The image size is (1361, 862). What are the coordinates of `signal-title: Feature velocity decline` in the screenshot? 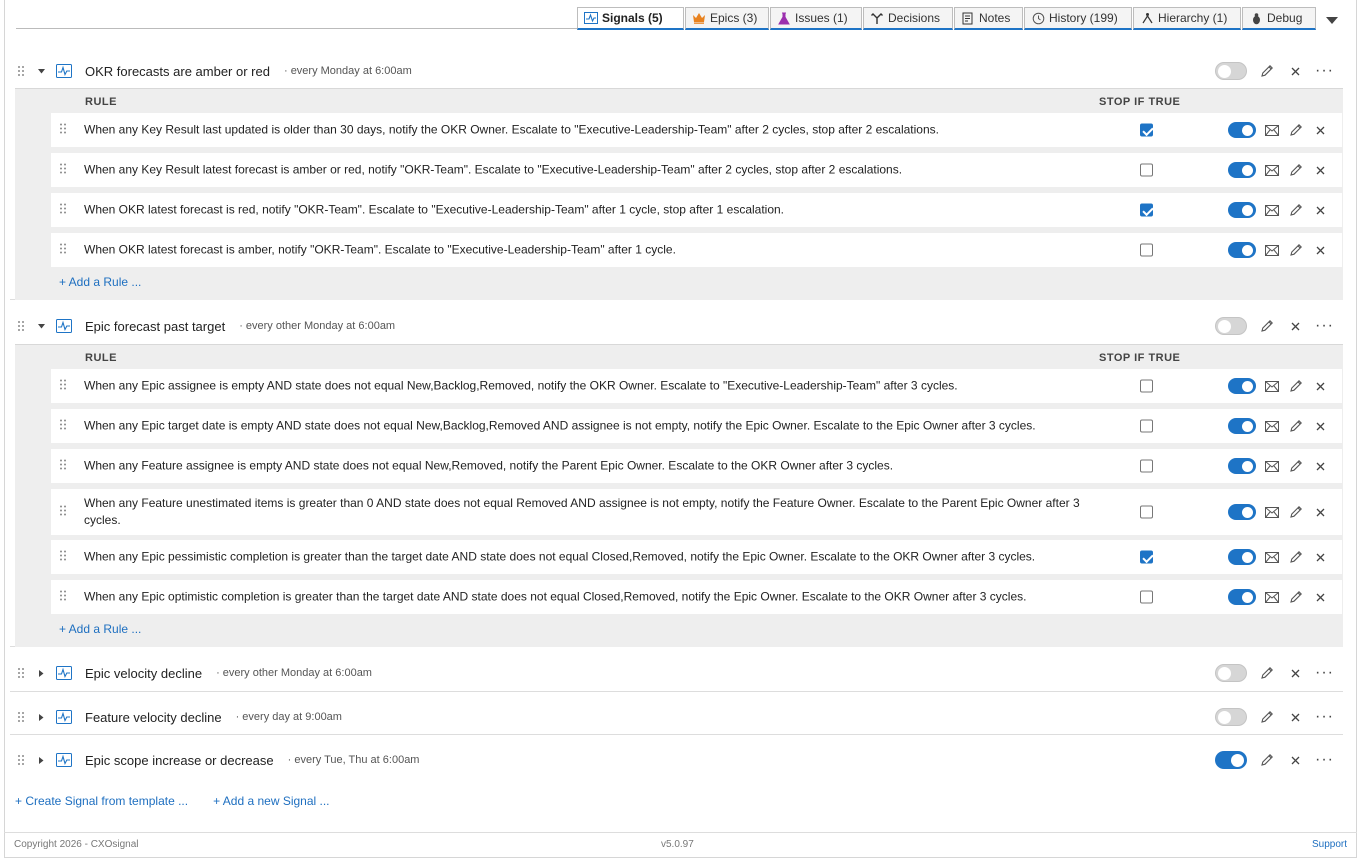 It's located at (153, 717).